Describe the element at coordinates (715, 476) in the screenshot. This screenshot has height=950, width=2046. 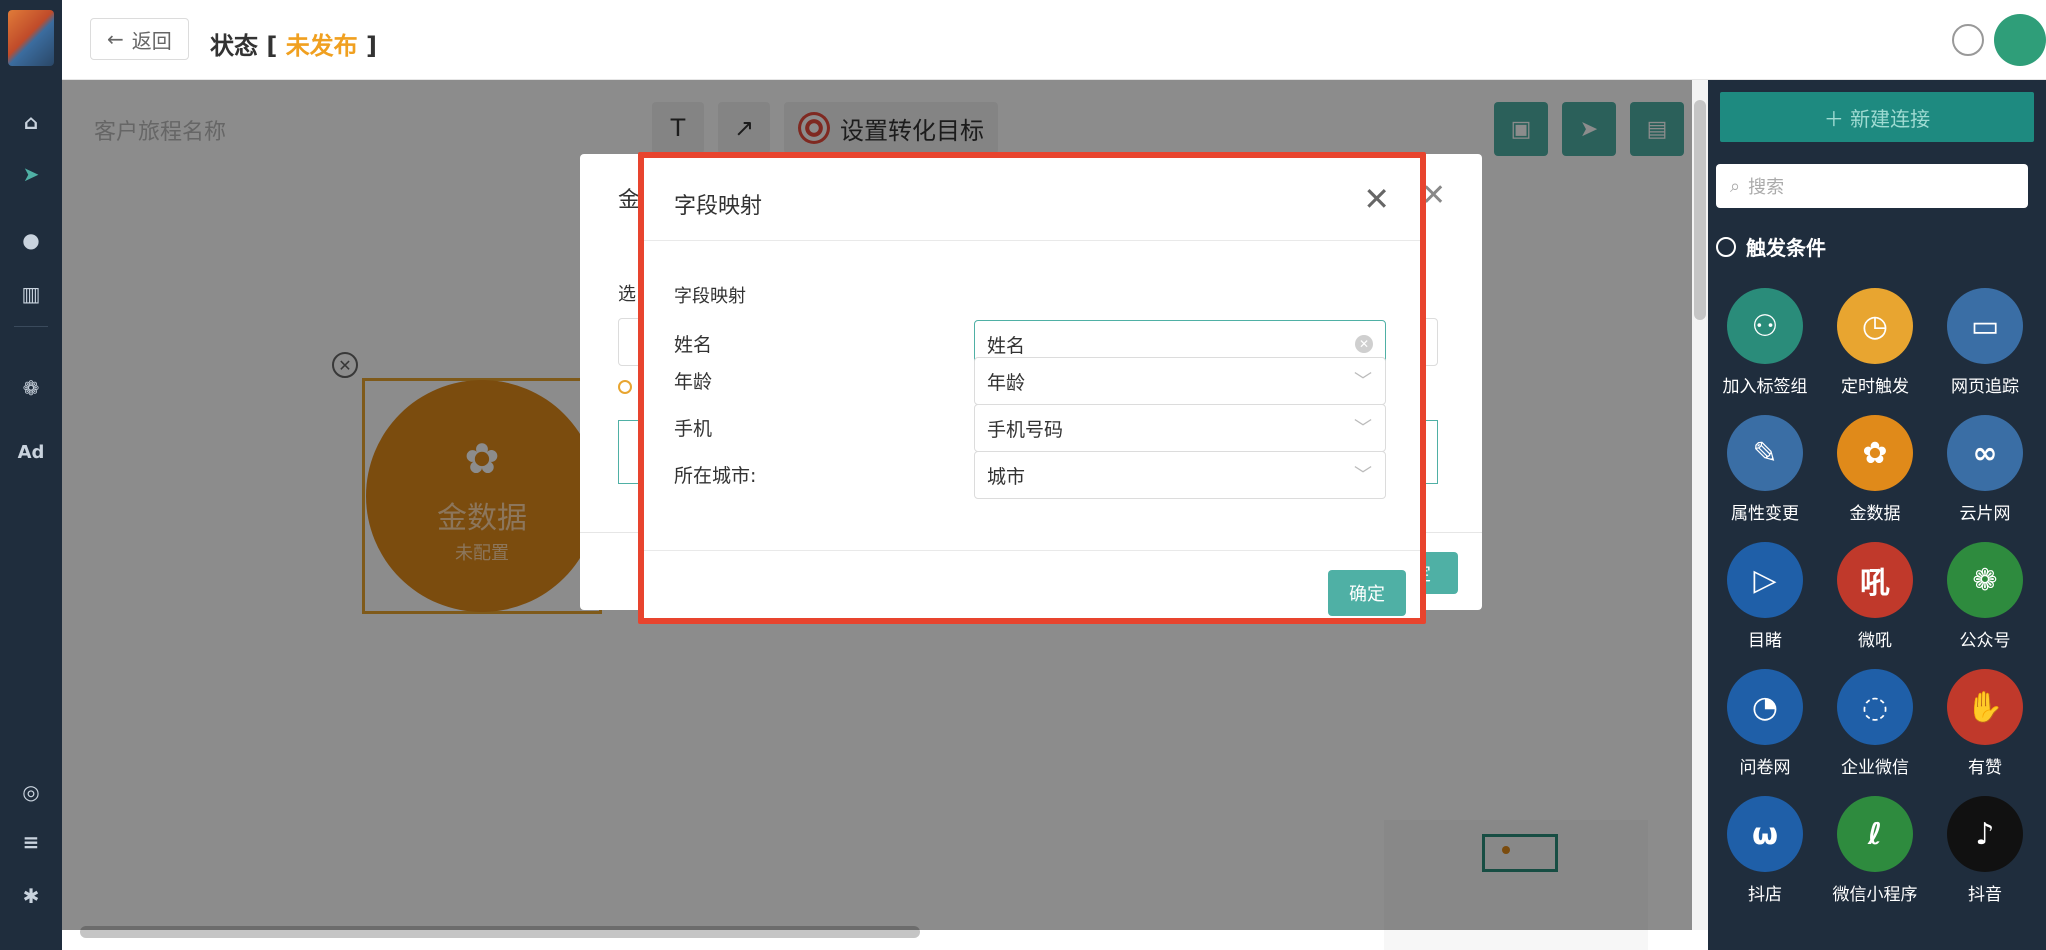
I see `field-label: 所在城市:` at that location.